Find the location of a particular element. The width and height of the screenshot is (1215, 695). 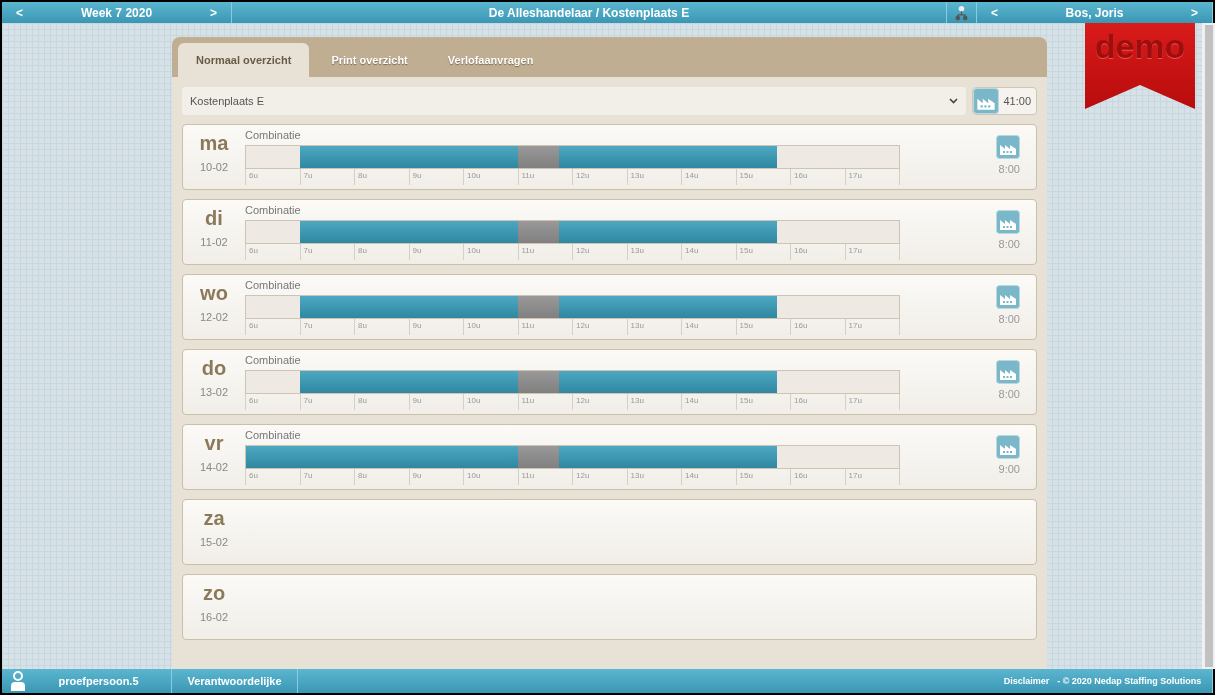

disclaimer-link: Disclaimer is located at coordinates (1026, 681).